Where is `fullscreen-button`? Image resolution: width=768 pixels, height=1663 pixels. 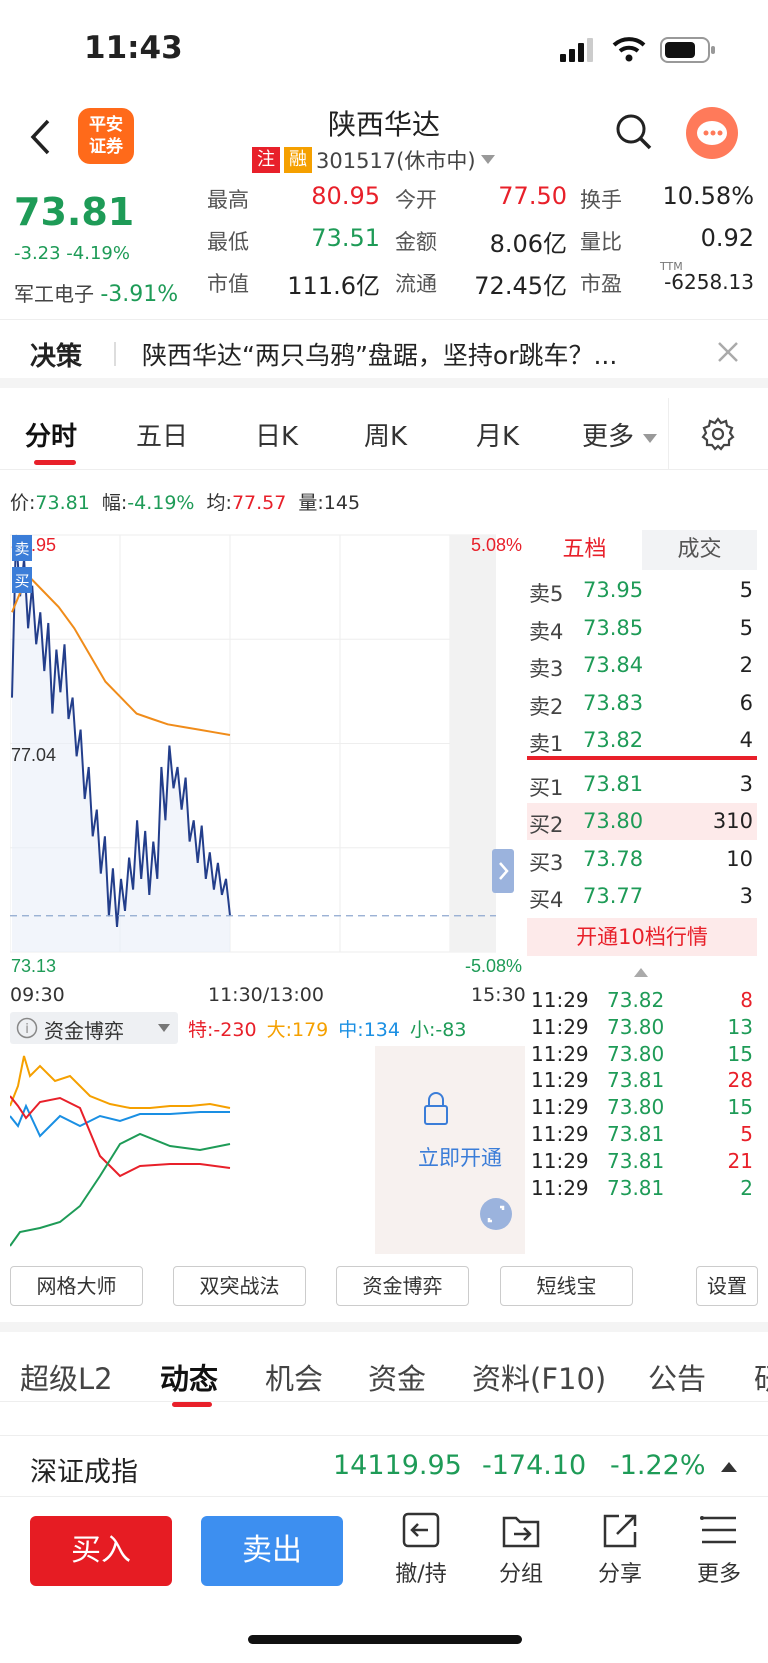 fullscreen-button is located at coordinates (496, 1214).